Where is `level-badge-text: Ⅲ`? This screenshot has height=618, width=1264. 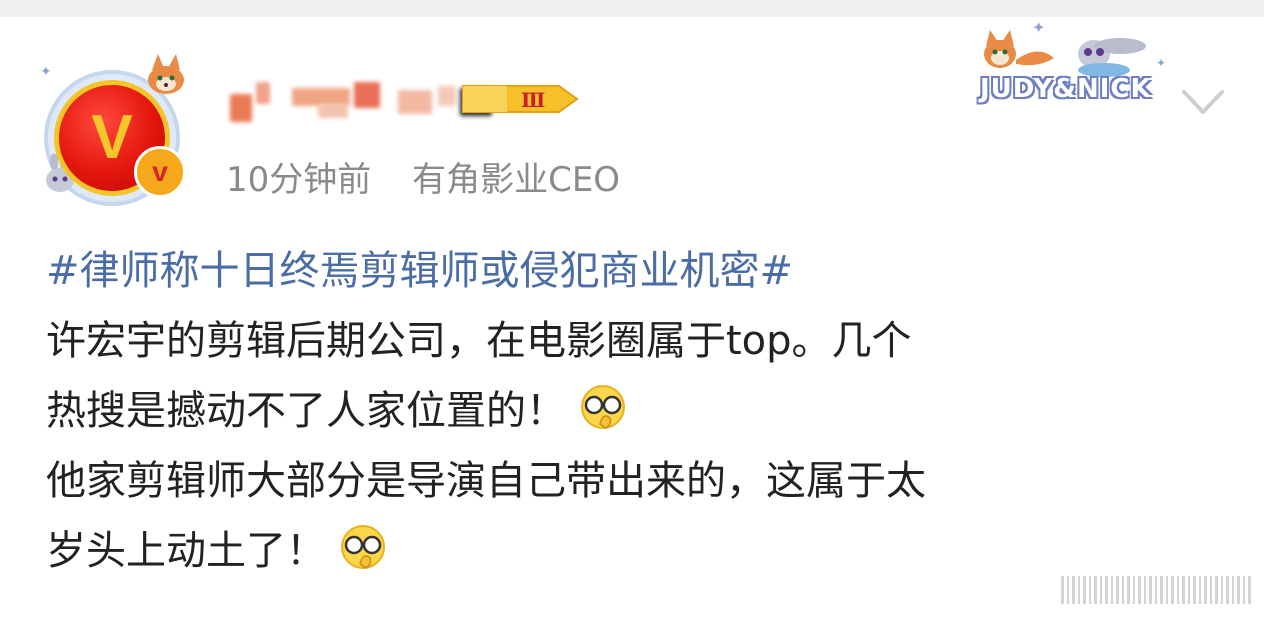
level-badge-text: Ⅲ is located at coordinates (533, 100).